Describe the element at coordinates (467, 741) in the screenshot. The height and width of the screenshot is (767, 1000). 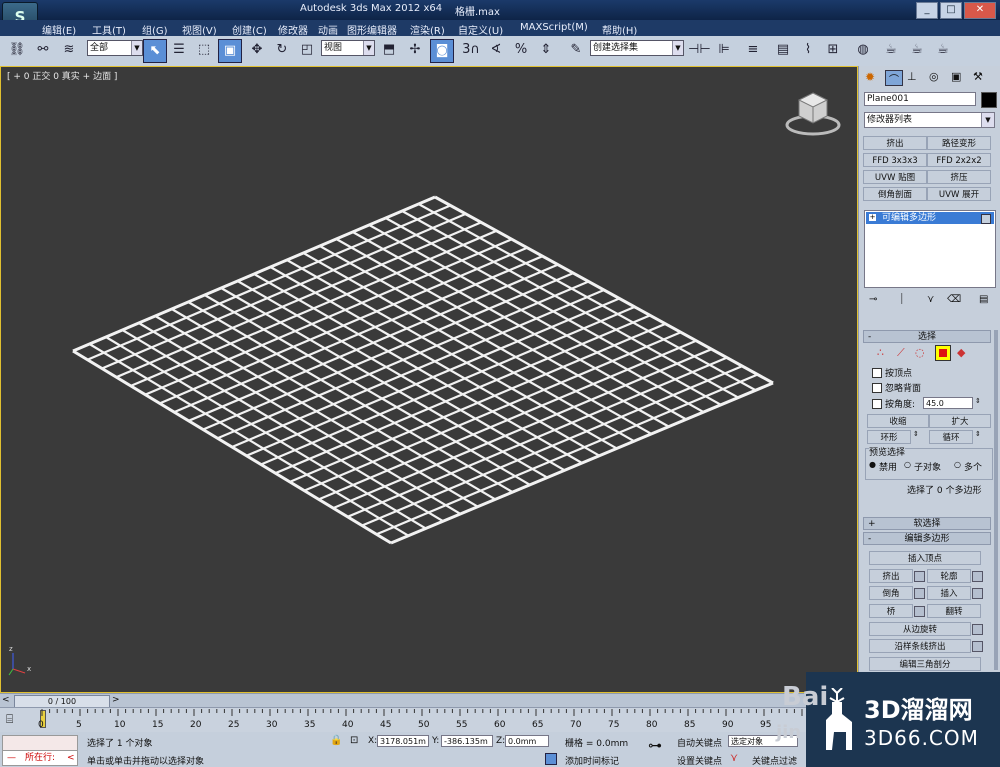
I see `y-coordinate-field: -386.135m` at that location.